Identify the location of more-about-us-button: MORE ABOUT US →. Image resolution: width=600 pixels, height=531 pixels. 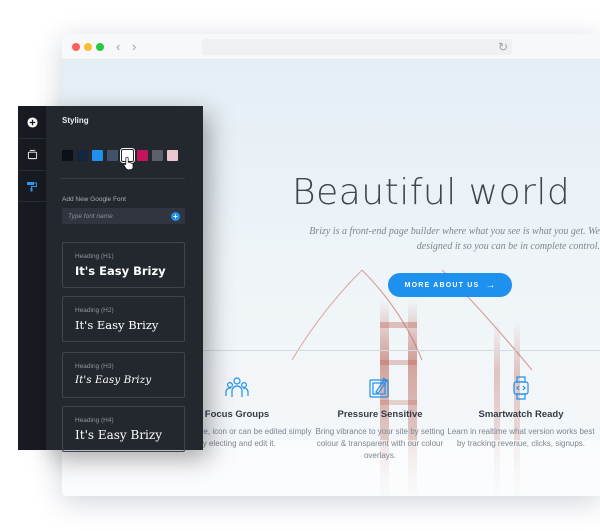
(450, 285).